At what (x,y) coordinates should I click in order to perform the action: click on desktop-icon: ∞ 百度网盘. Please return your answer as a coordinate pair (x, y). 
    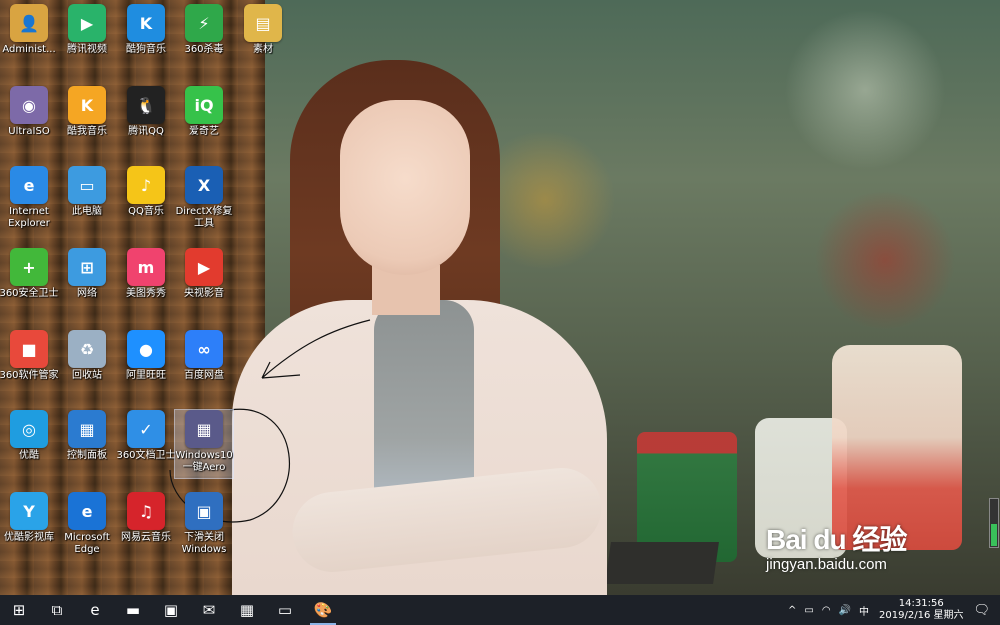
    Looking at the image, I should click on (204, 356).